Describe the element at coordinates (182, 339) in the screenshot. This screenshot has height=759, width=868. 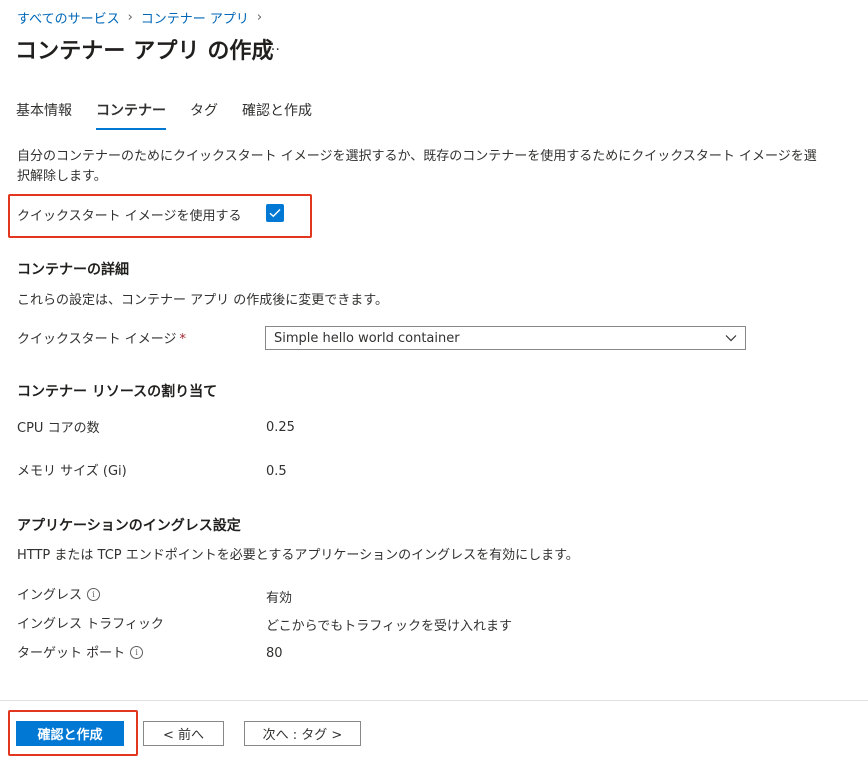
I see `required-marker: *` at that location.